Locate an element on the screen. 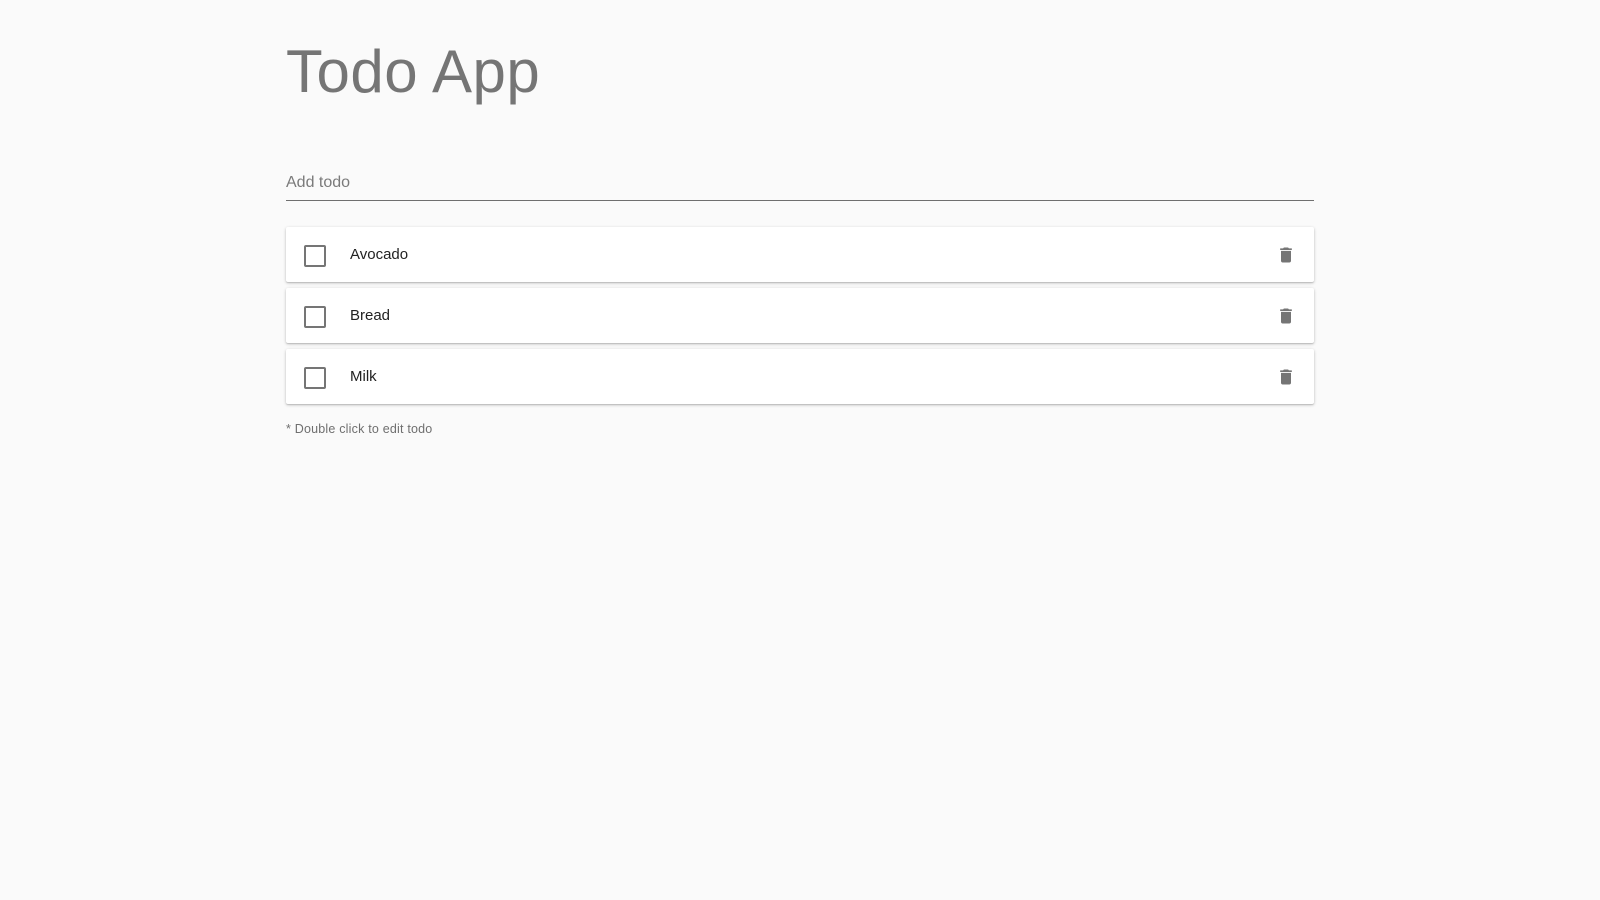 The image size is (1600, 900). add-todo-field is located at coordinates (800, 180).